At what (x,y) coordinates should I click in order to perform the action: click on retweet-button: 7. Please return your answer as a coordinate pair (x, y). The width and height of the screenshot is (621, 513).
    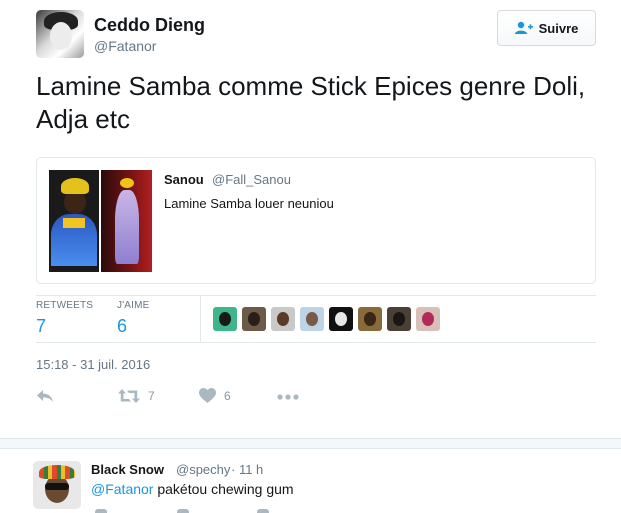
    Looking at the image, I should click on (136, 396).